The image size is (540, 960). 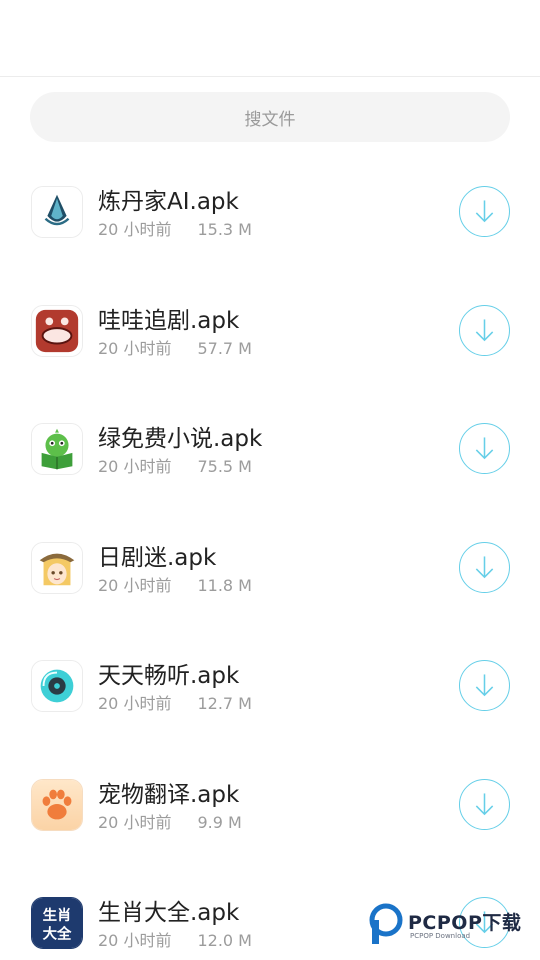 What do you see at coordinates (175, 228) in the screenshot?
I see `file-meta: 20 小时前 15.3 M` at bounding box center [175, 228].